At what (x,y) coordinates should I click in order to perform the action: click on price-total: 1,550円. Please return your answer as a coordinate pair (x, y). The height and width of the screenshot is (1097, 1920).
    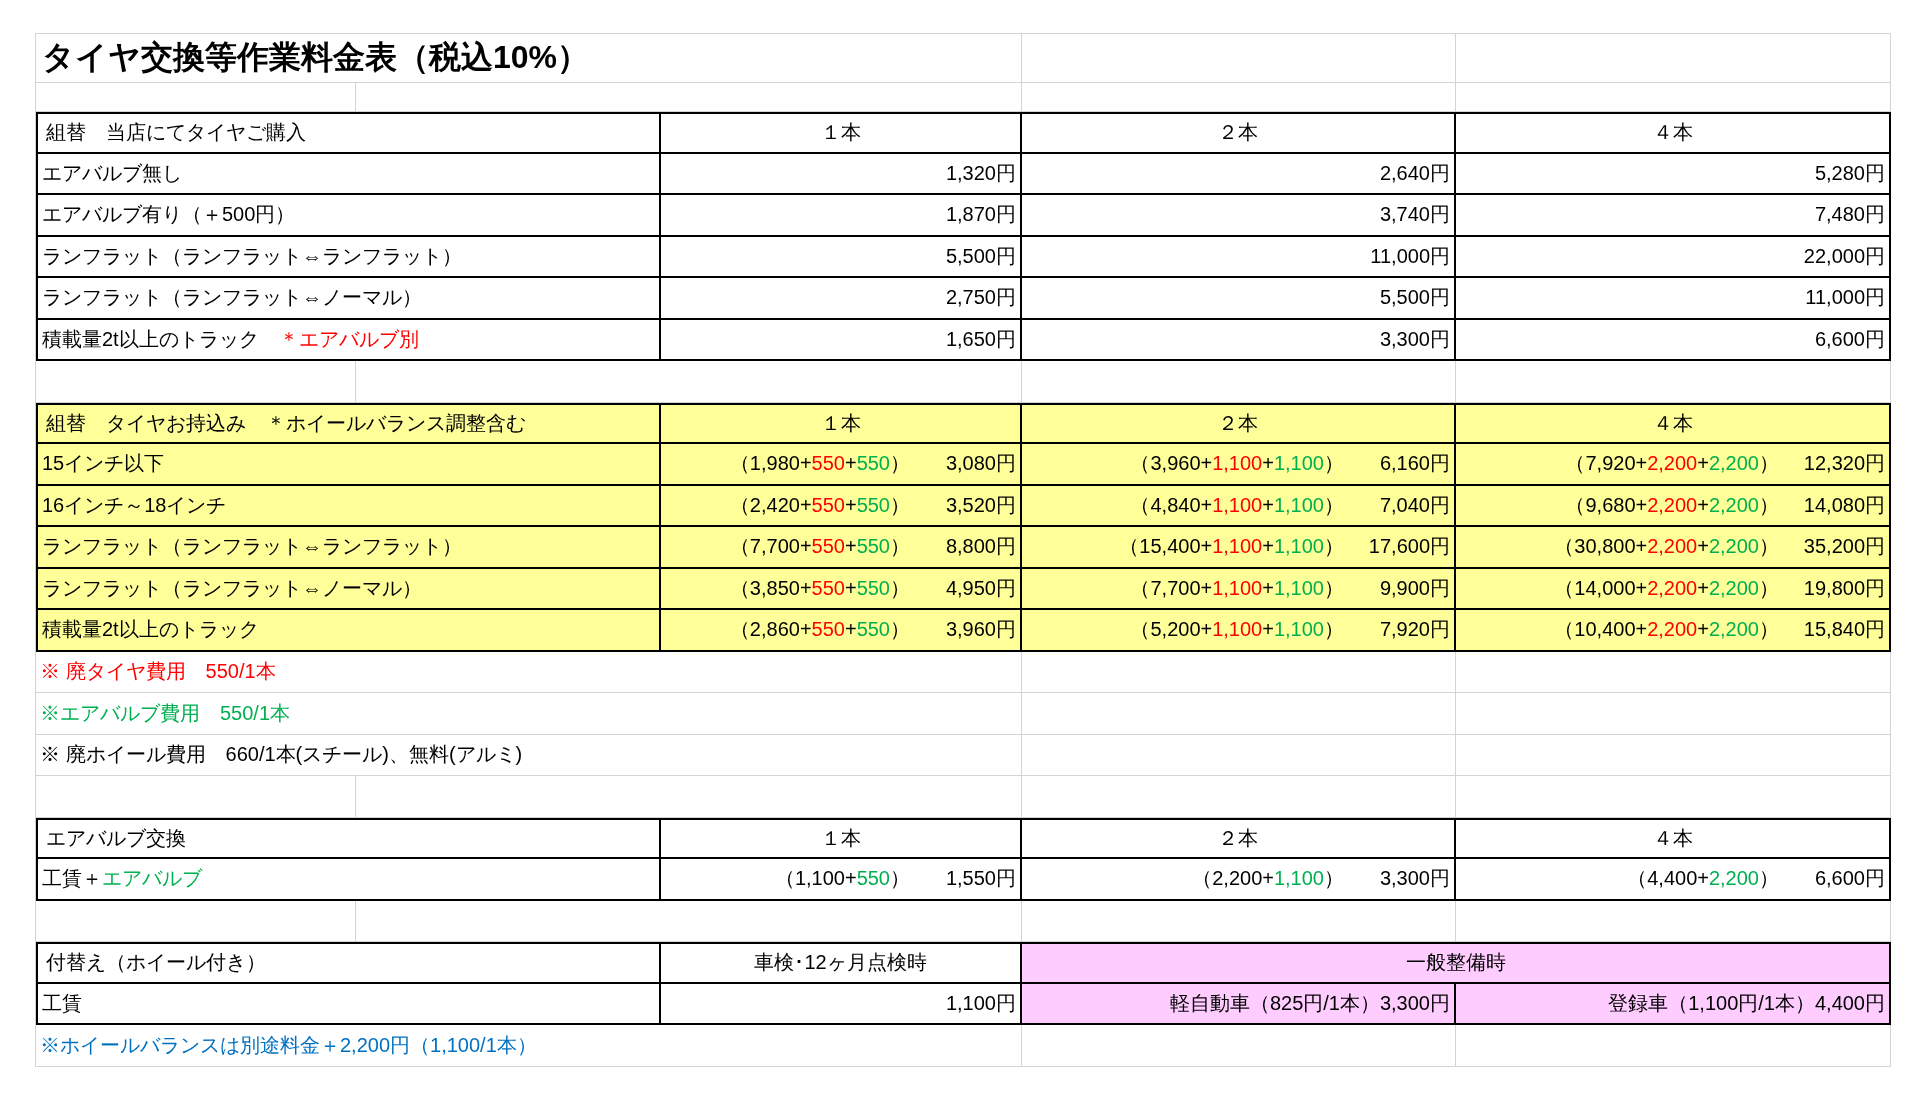
    Looking at the image, I should click on (980, 879).